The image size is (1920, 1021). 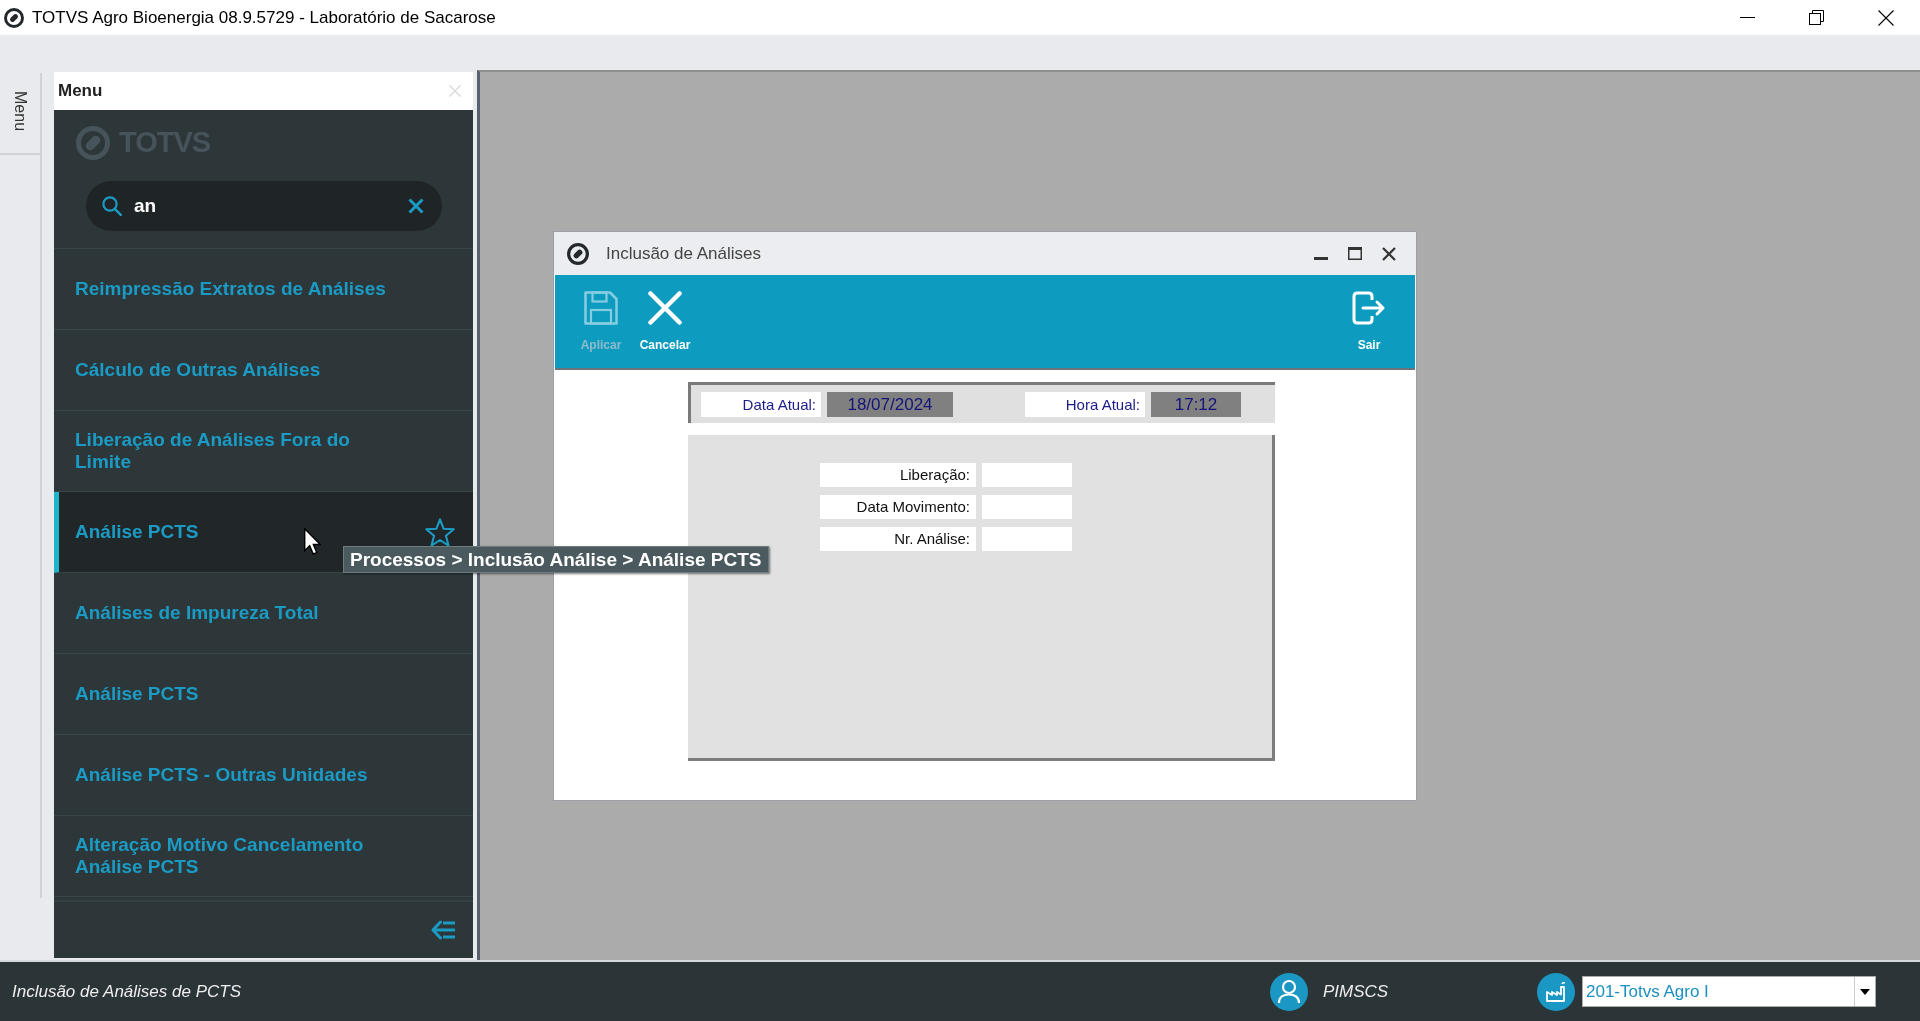 What do you see at coordinates (20, 114) in the screenshot?
I see `side-menu-tab: Menu` at bounding box center [20, 114].